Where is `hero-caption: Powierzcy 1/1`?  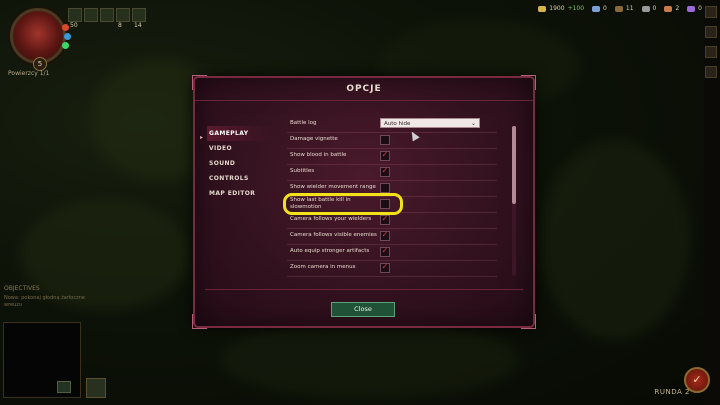 hero-caption: Powierzcy 1/1 is located at coordinates (29, 73).